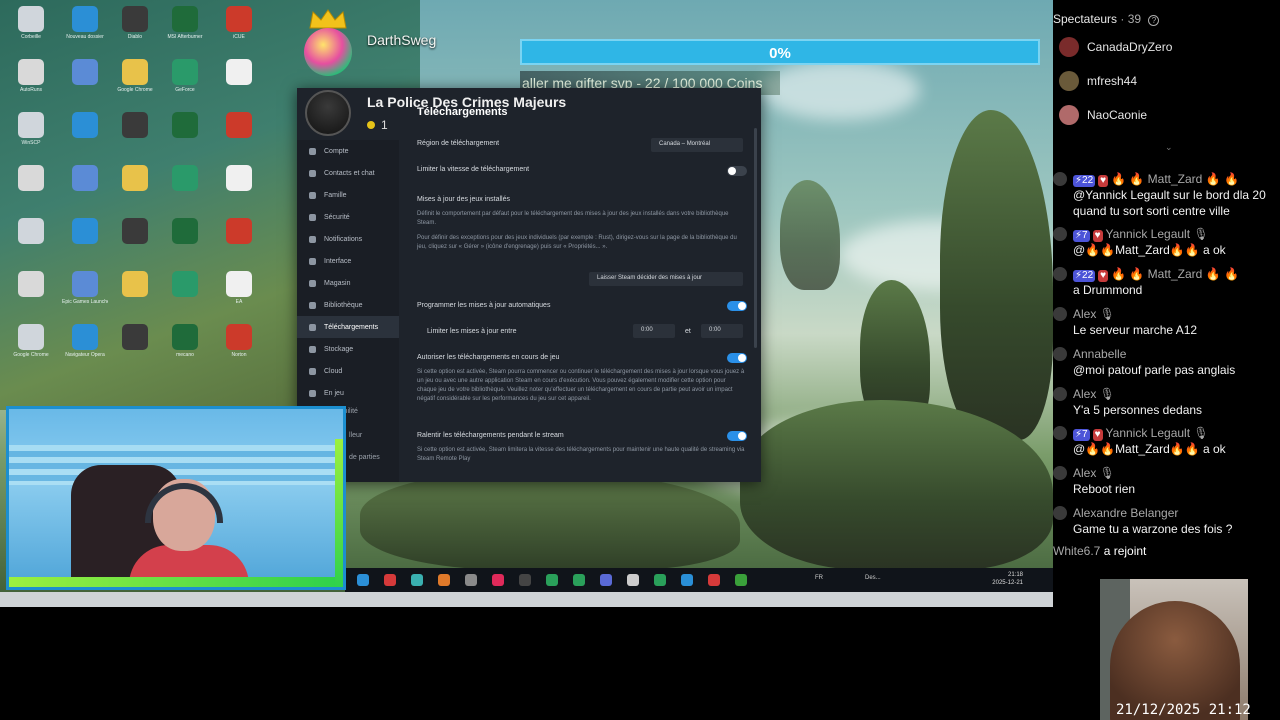  I want to click on viewer-row: mfresh44, so click(1098, 81).